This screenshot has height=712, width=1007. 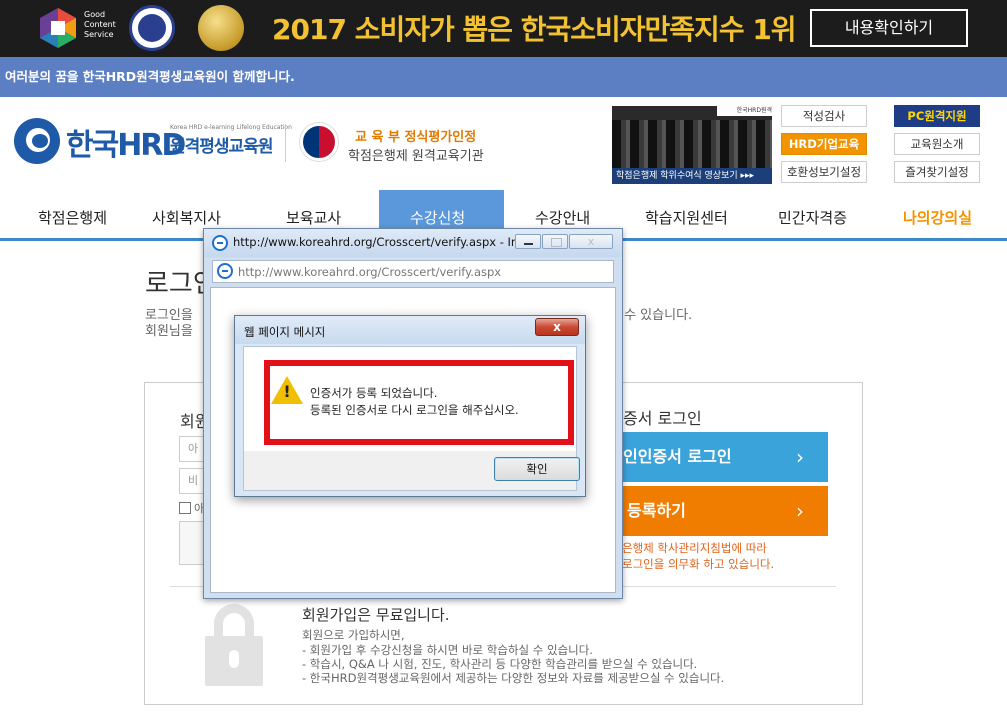 I want to click on gold-medal-icon, so click(x=221, y=28).